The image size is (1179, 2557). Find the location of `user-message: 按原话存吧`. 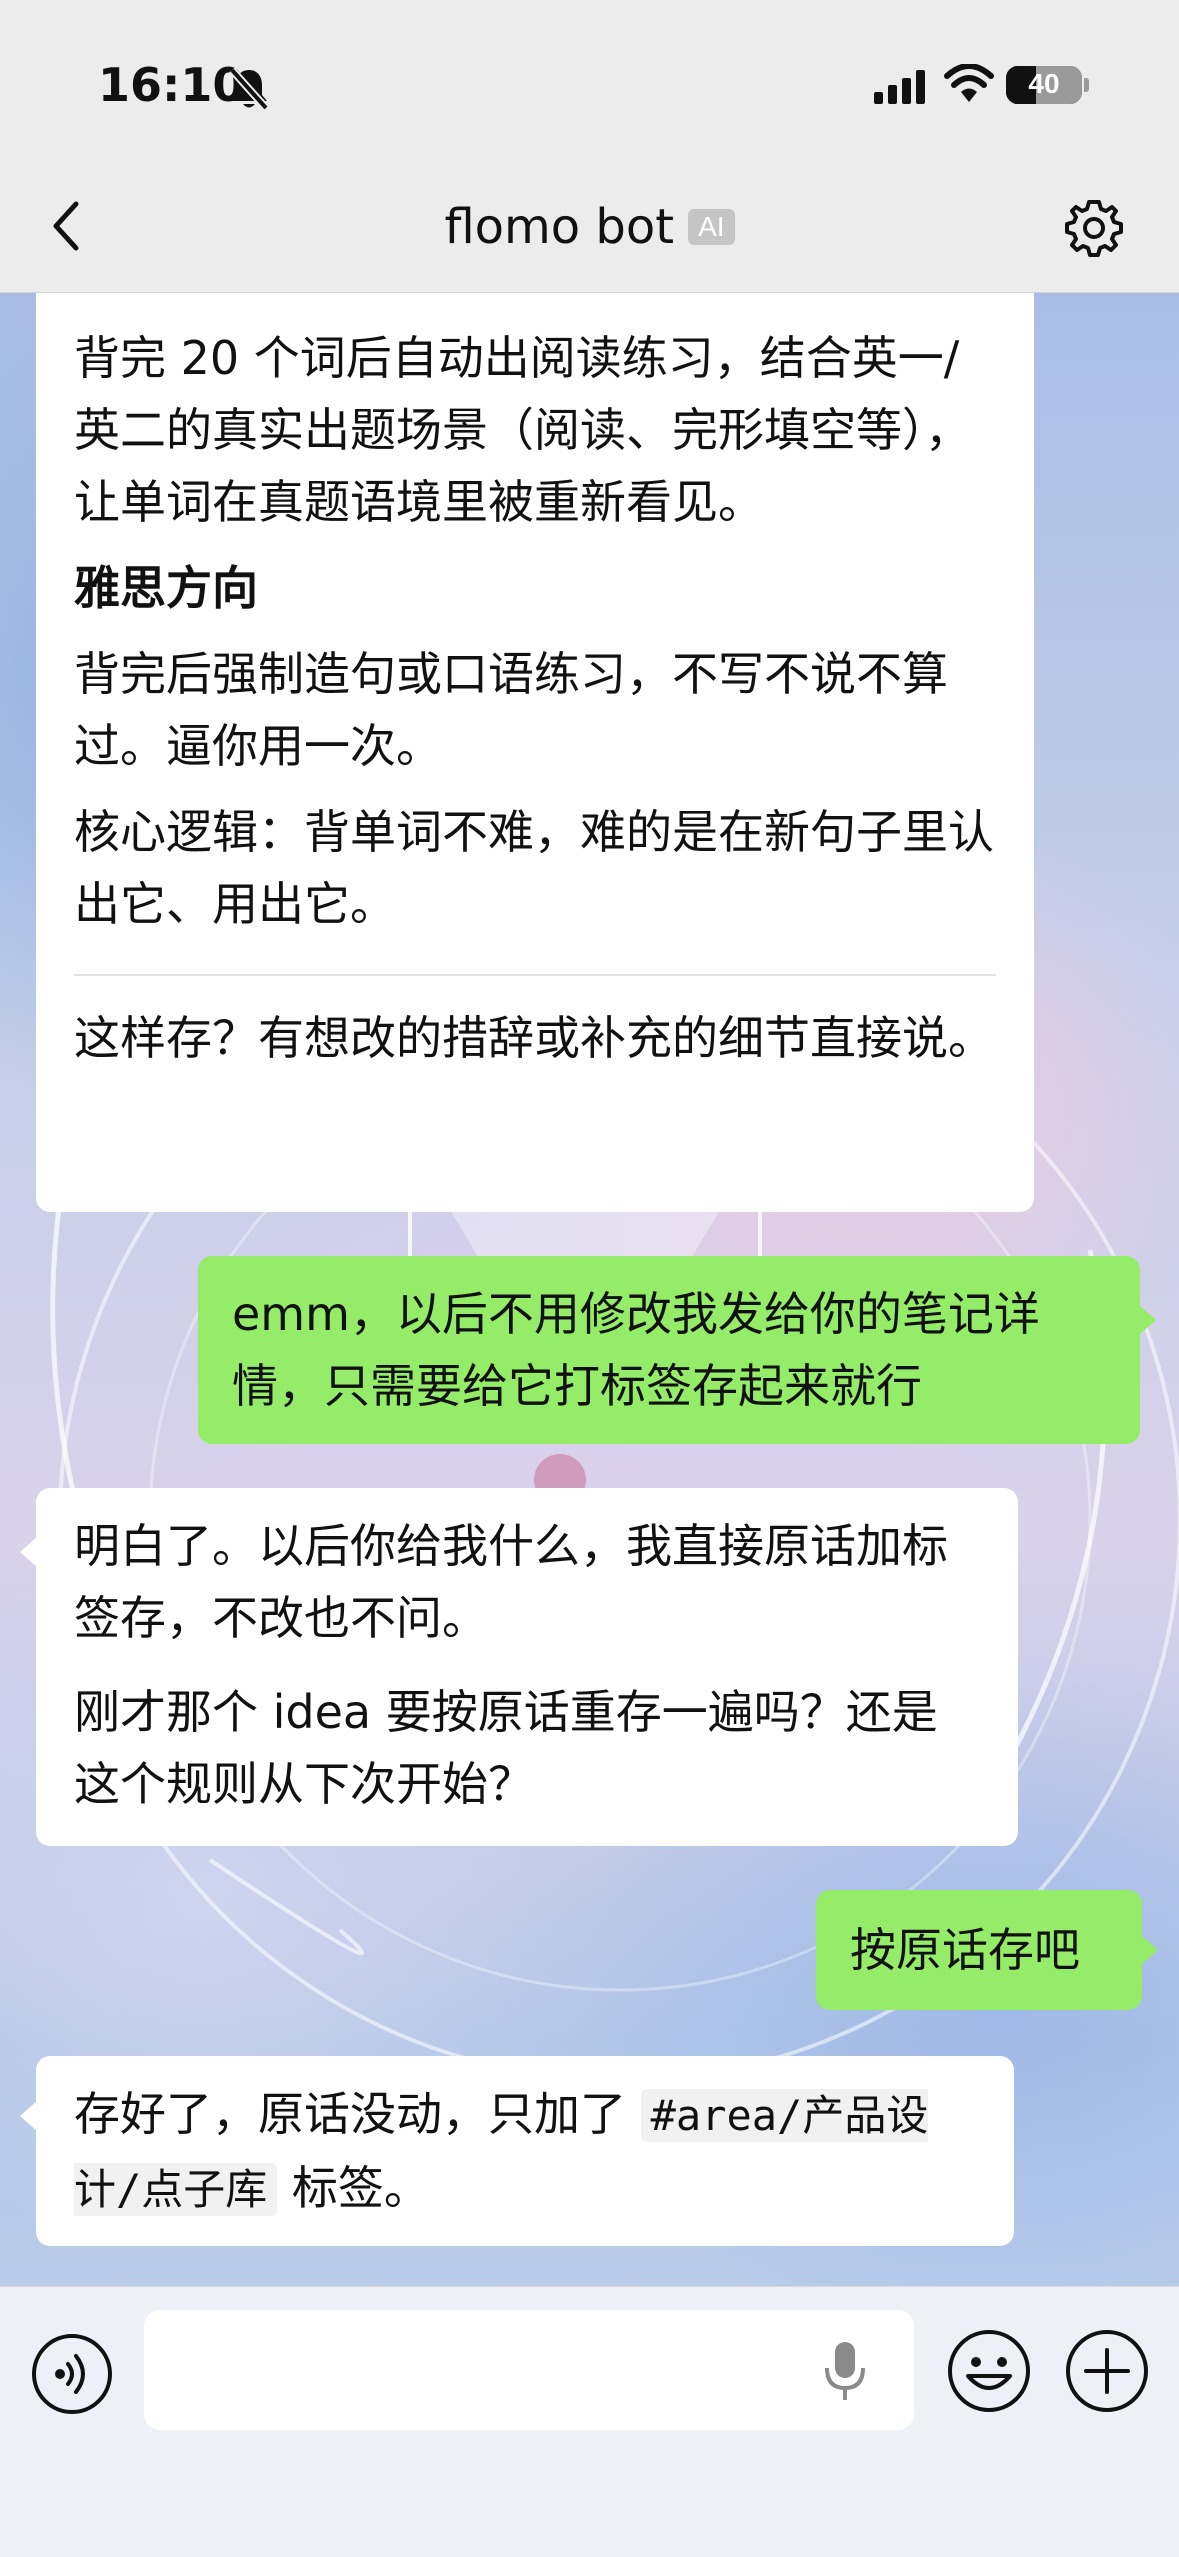

user-message: 按原话存吧 is located at coordinates (987, 1950).